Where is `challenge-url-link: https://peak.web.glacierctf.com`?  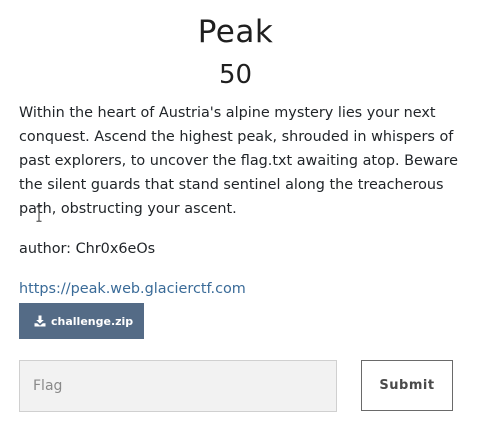
challenge-url-link: https://peak.web.glacierctf.com is located at coordinates (132, 289).